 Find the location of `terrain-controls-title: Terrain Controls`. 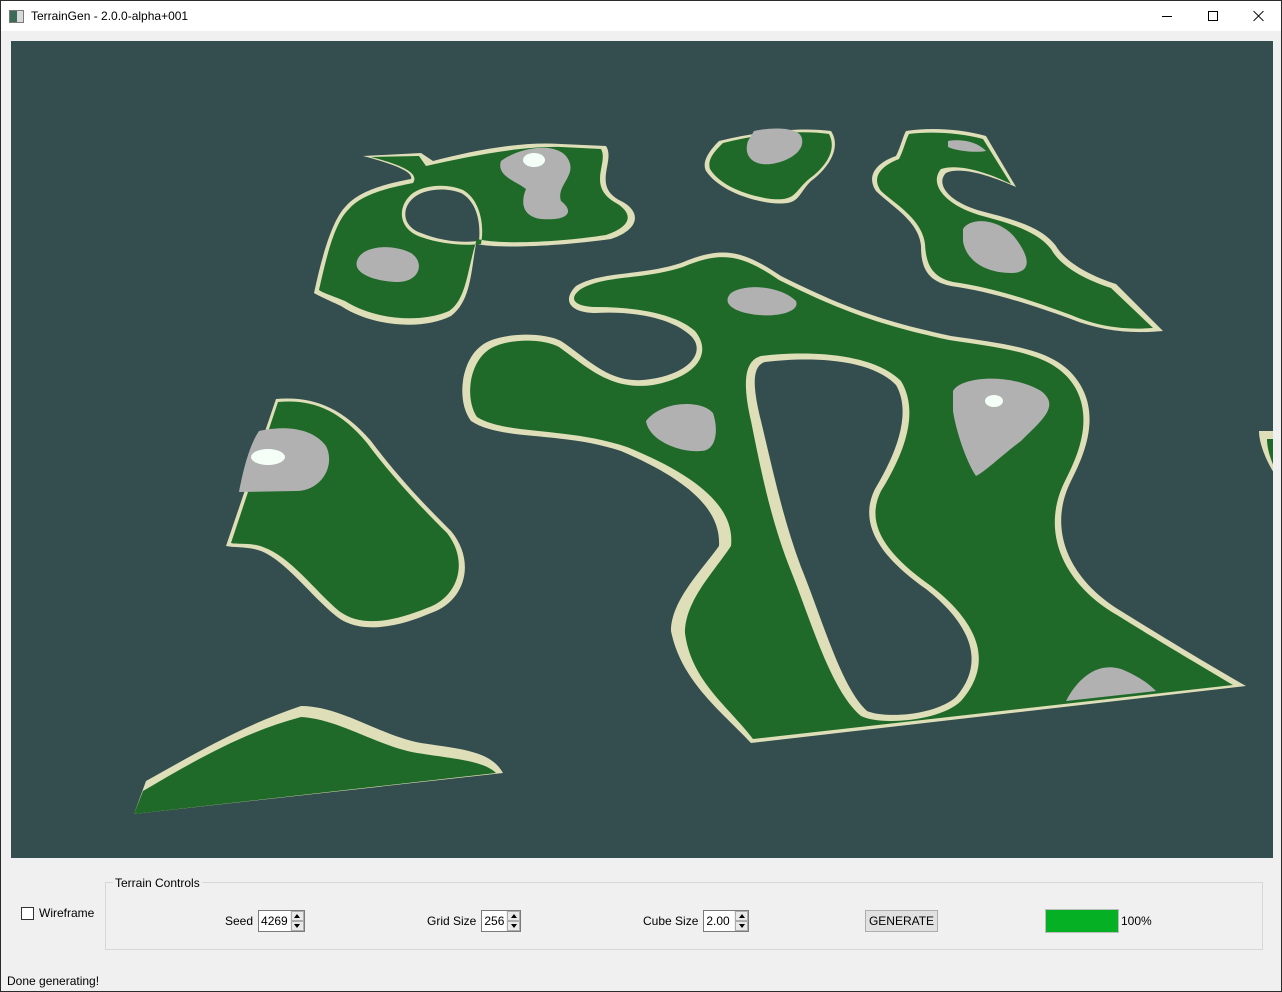

terrain-controls-title: Terrain Controls is located at coordinates (157, 883).